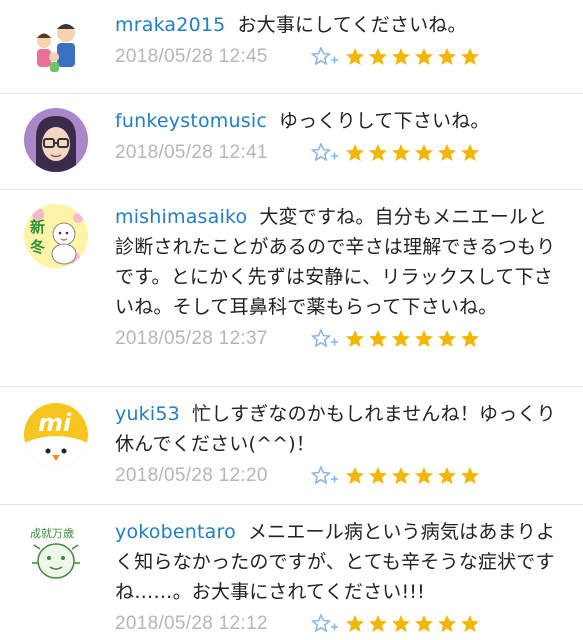  I want to click on comment-username: funkeystomusic, so click(191, 121).